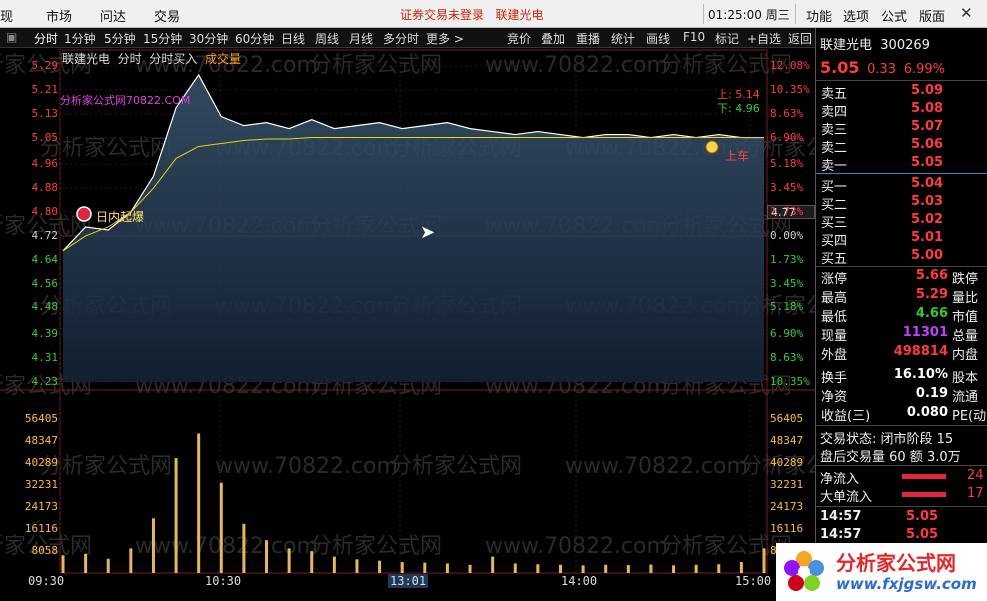  I want to click on time-tick-label: 10:30, so click(223, 581).